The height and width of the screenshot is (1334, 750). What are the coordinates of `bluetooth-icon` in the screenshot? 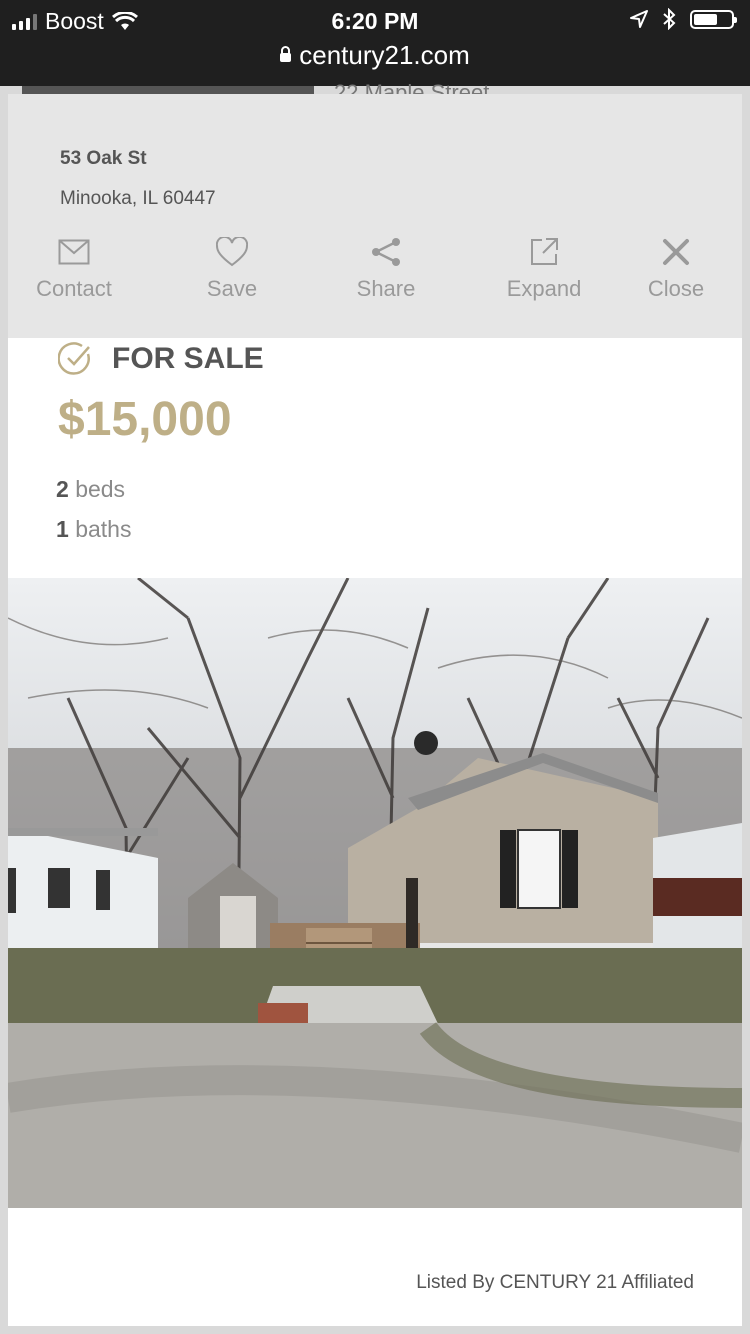 It's located at (669, 19).